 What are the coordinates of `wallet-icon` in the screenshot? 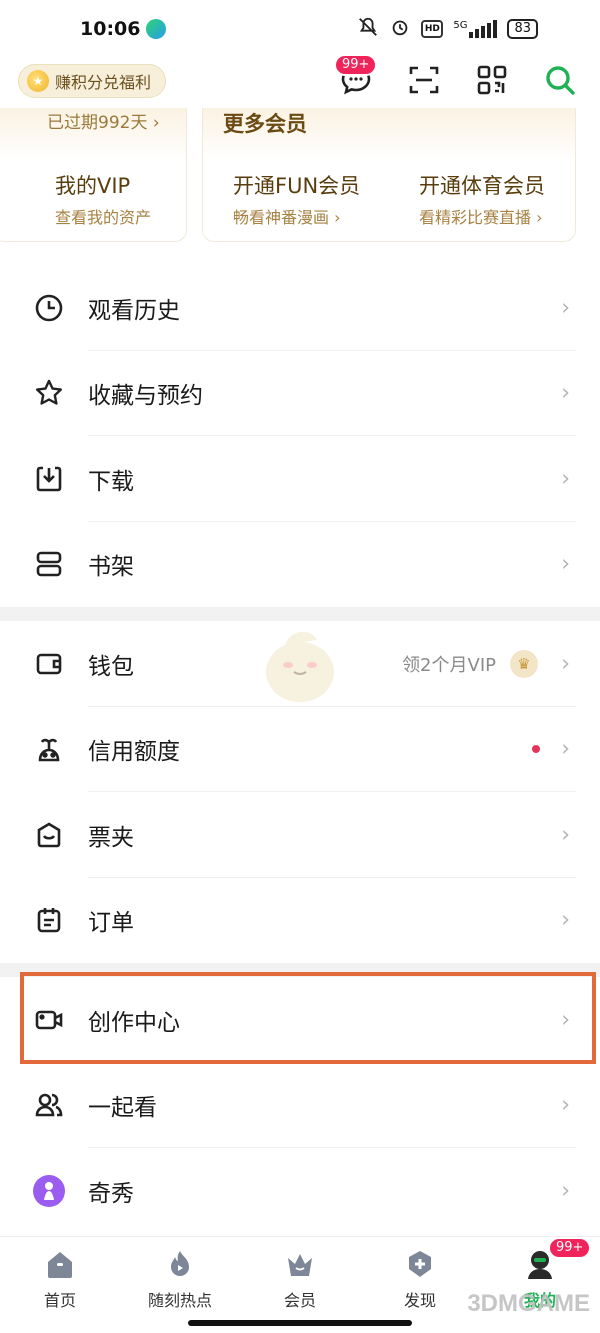 It's located at (49, 664).